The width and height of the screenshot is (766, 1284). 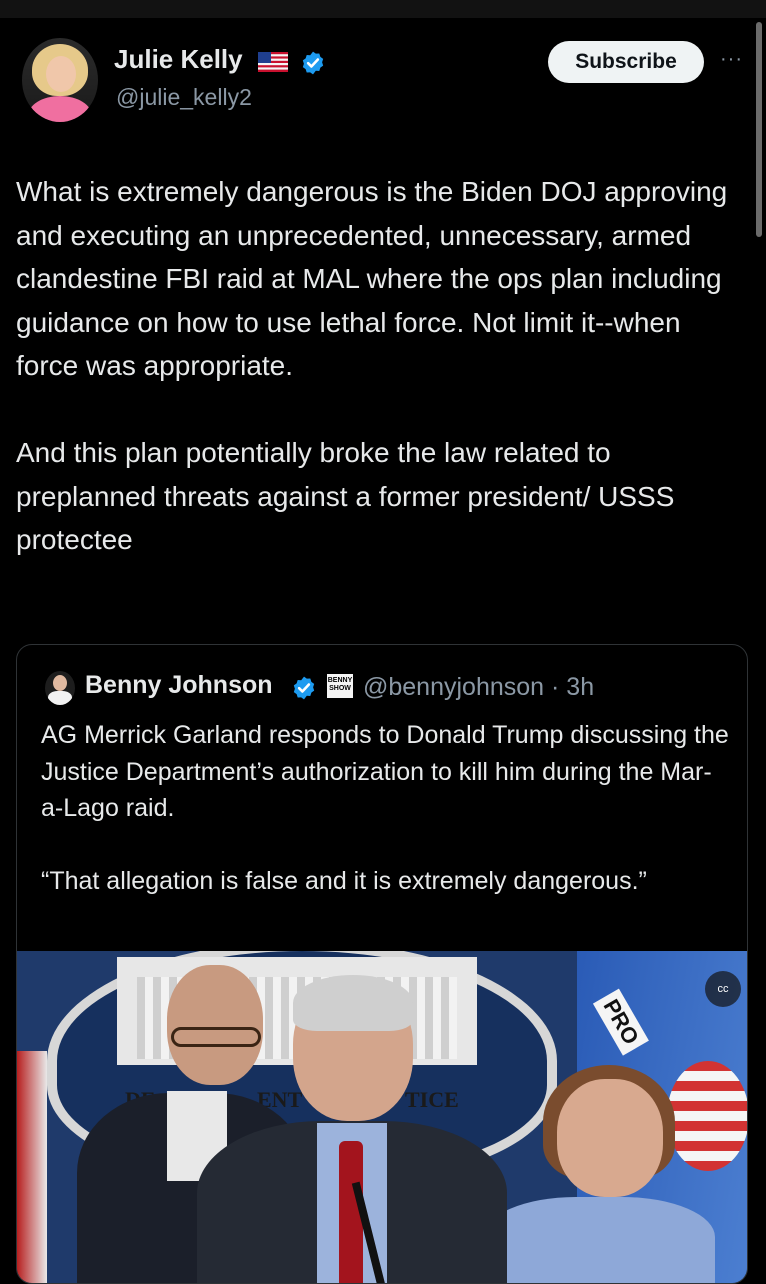 I want to click on flag-emblem, so click(x=707, y=1116).